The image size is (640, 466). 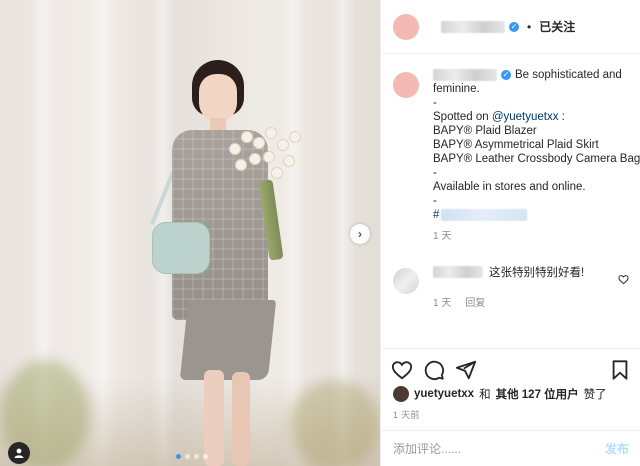 What do you see at coordinates (561, 117) in the screenshot?
I see `caption-text: :` at bounding box center [561, 117].